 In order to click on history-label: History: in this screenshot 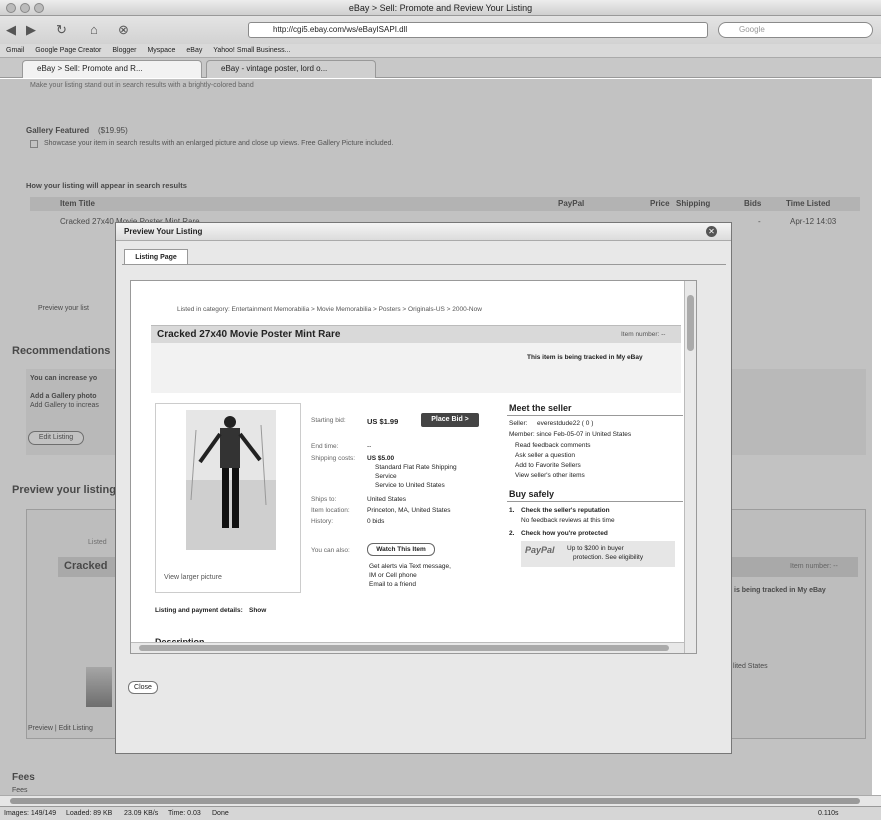, I will do `click(322, 521)`.